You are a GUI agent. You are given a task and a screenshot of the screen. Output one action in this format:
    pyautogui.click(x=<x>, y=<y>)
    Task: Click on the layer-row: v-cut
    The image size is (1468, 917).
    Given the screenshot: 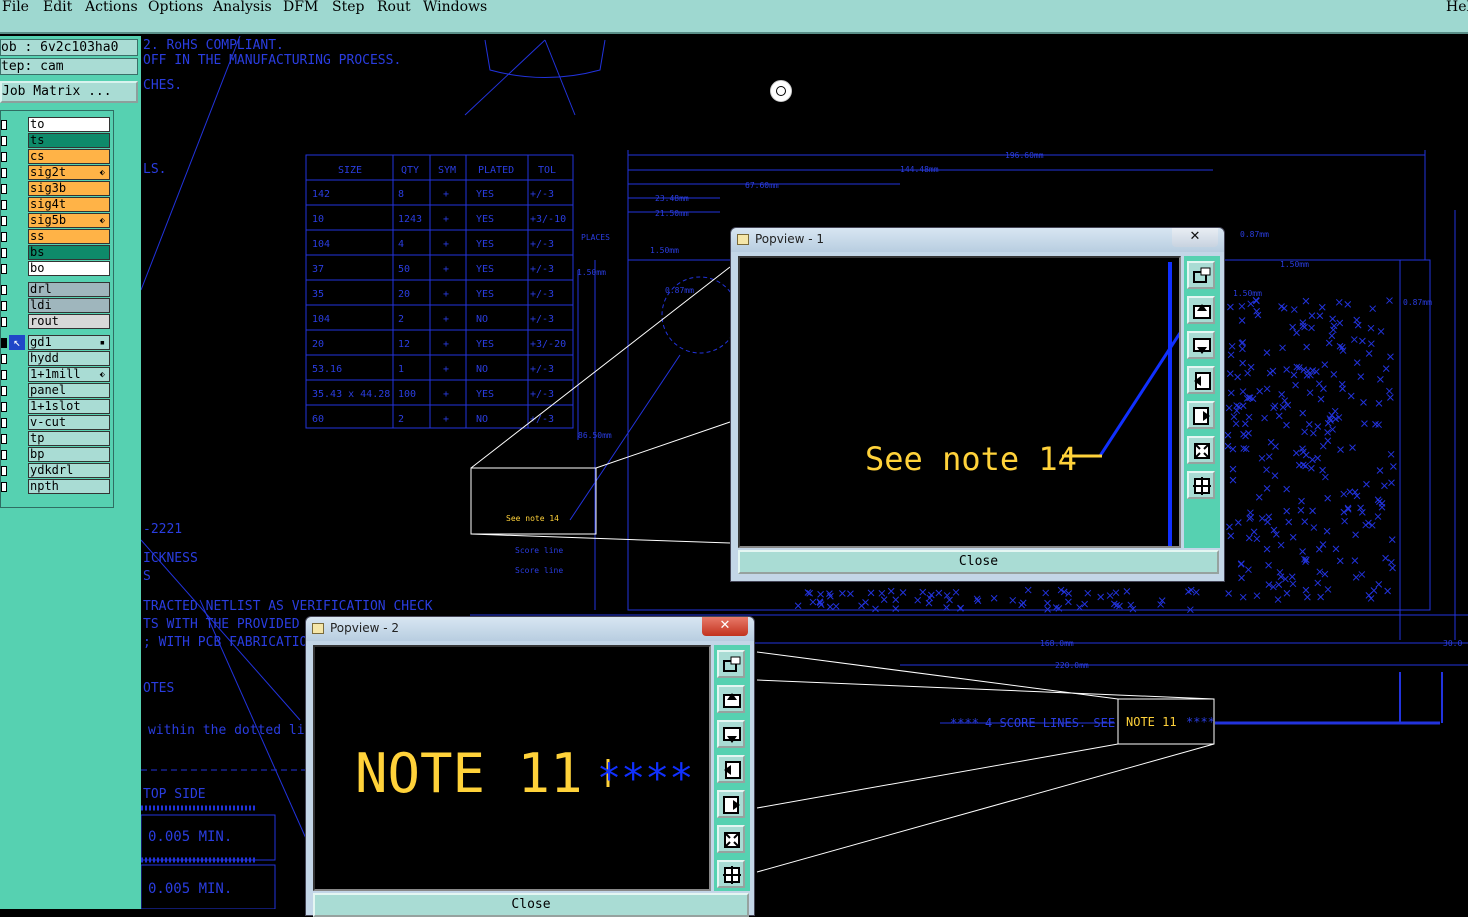 What is the action you would take?
    pyautogui.click(x=57, y=423)
    